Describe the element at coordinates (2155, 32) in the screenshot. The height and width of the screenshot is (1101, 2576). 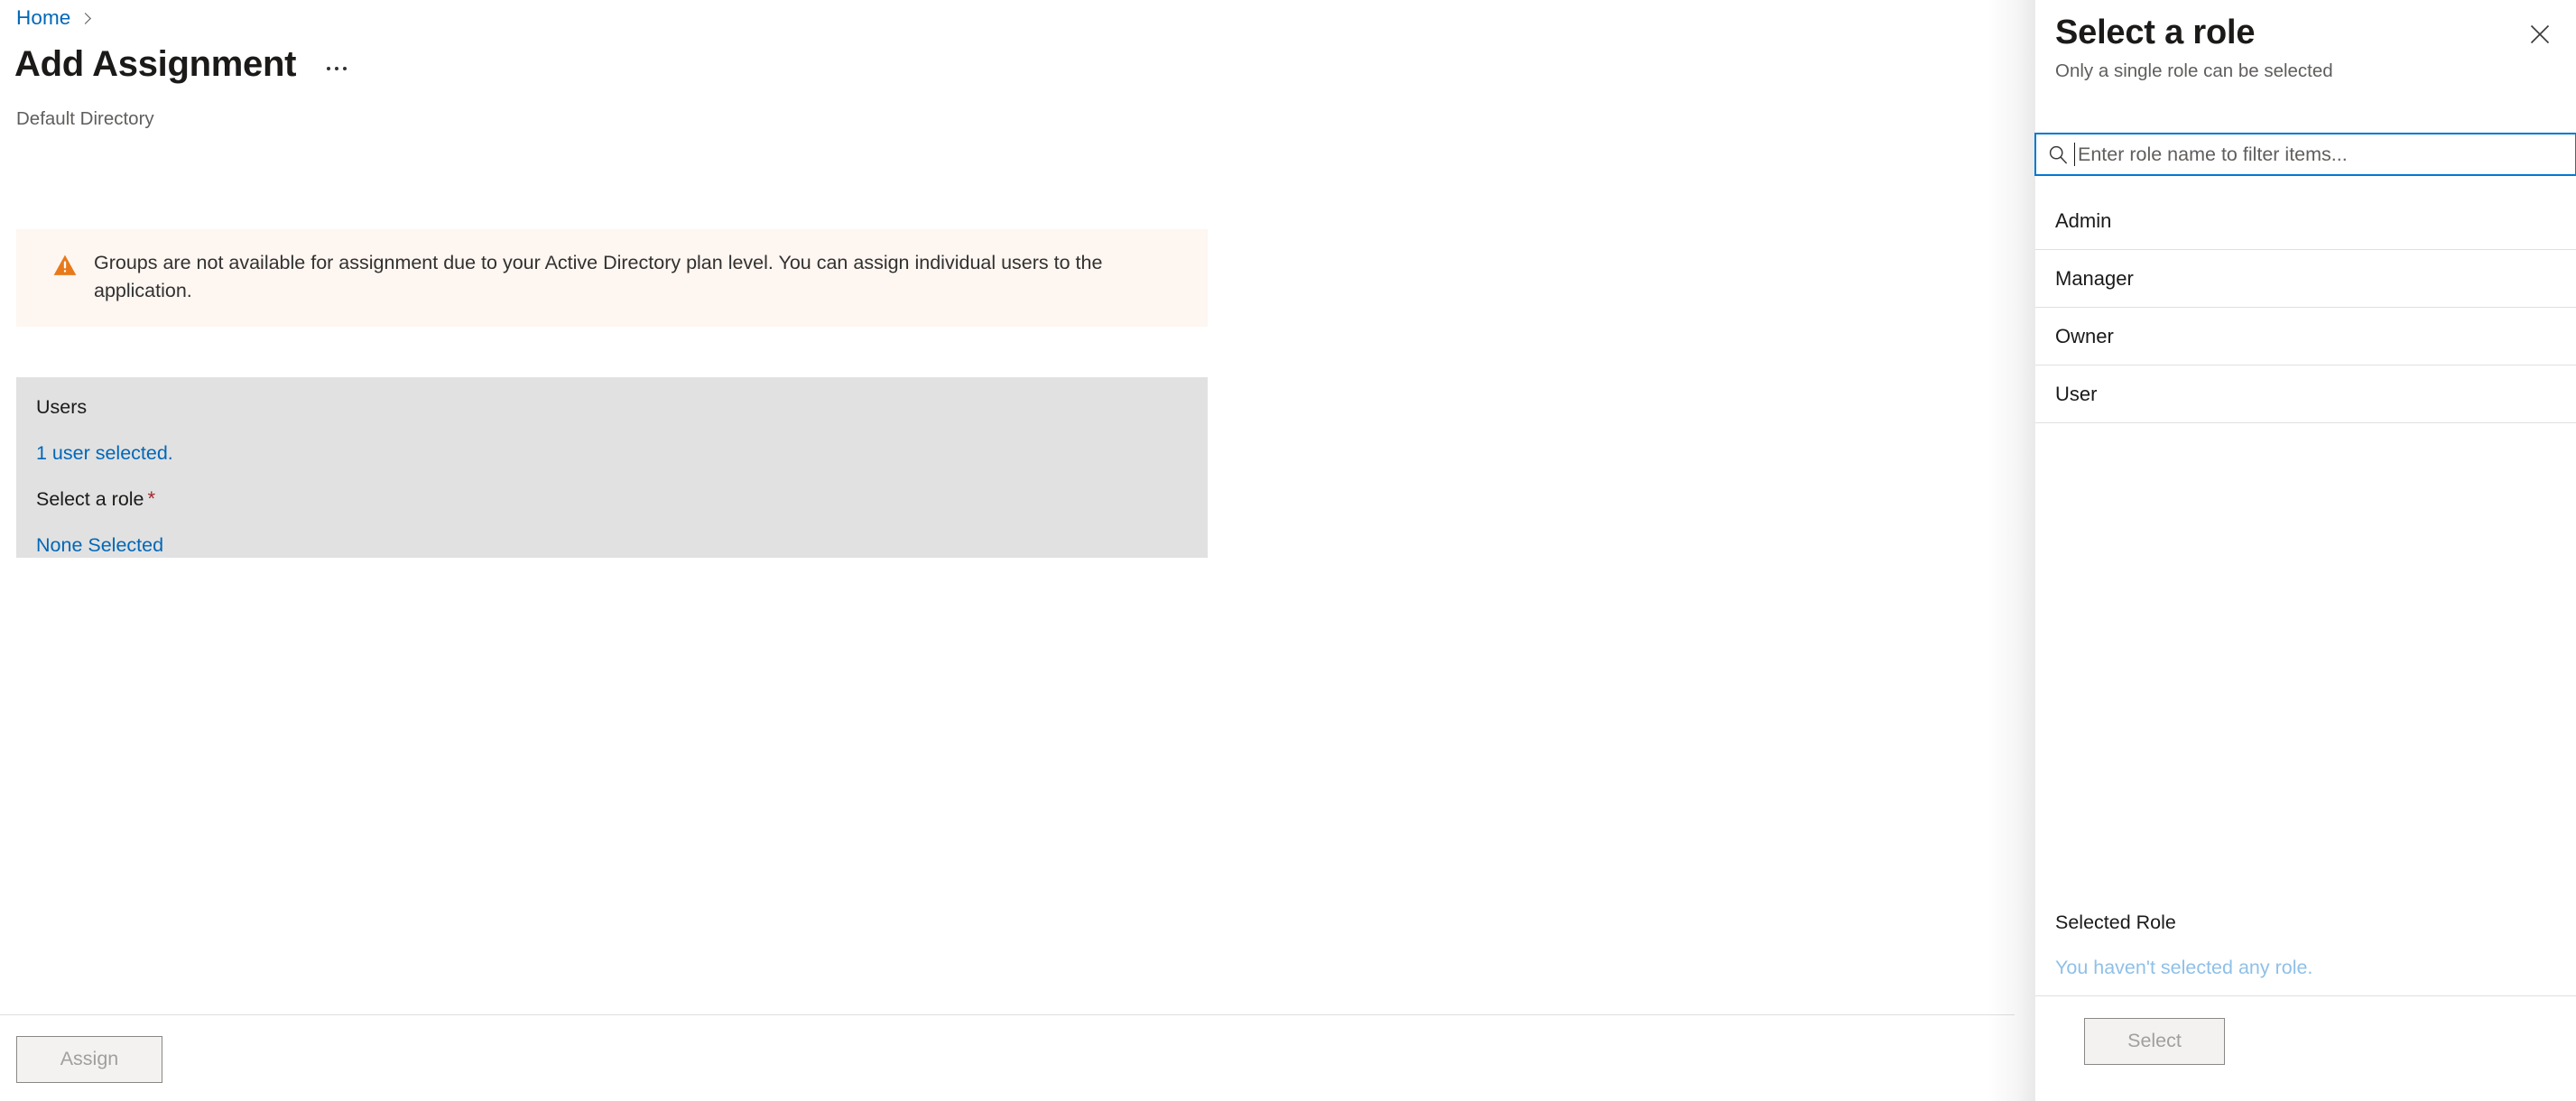
I see `pane-title: Select a role` at that location.